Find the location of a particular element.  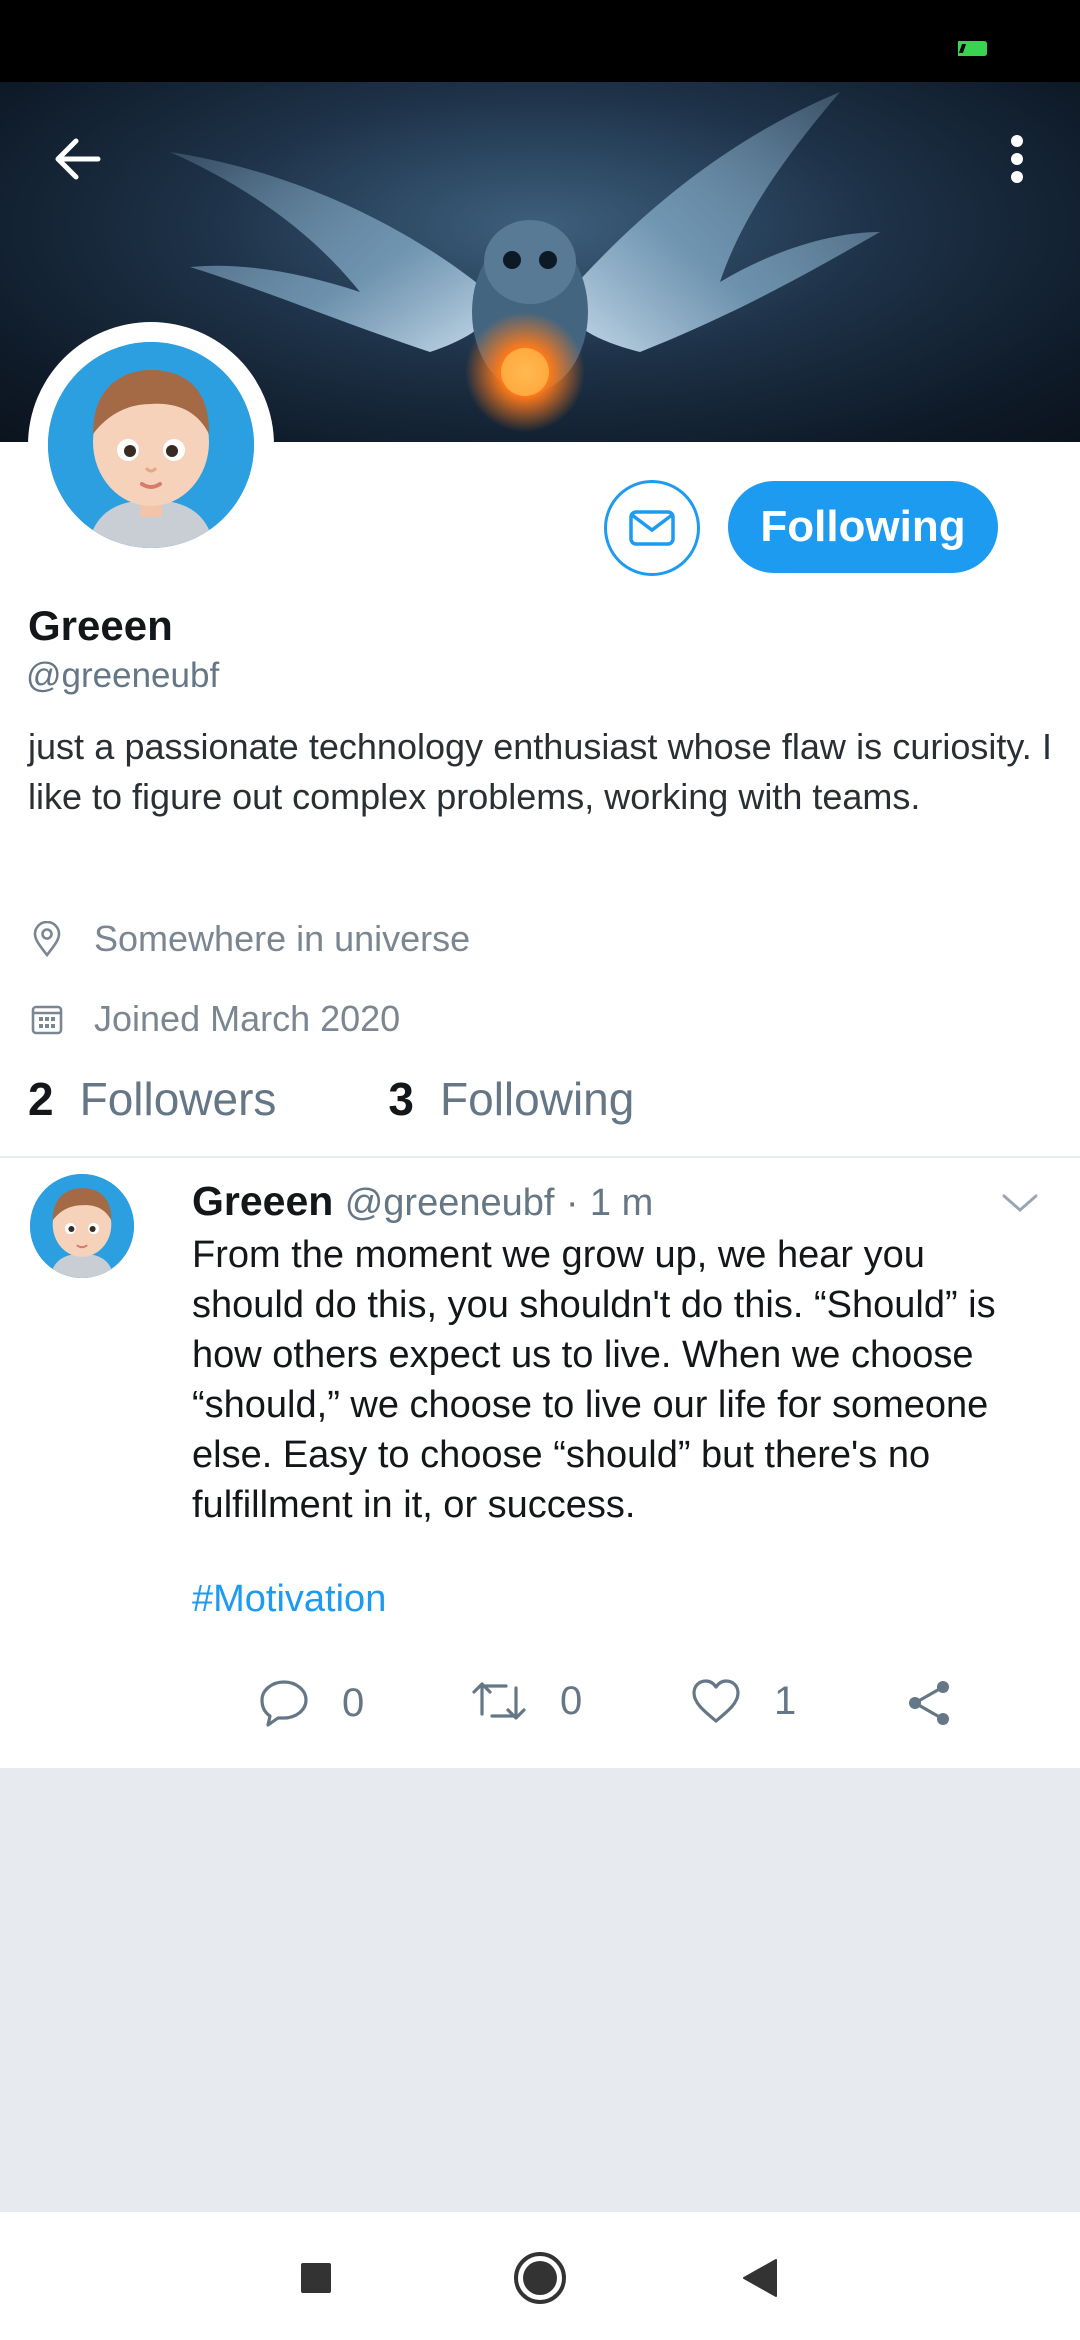

profile-location: Somewhere in universe is located at coordinates (249, 939).